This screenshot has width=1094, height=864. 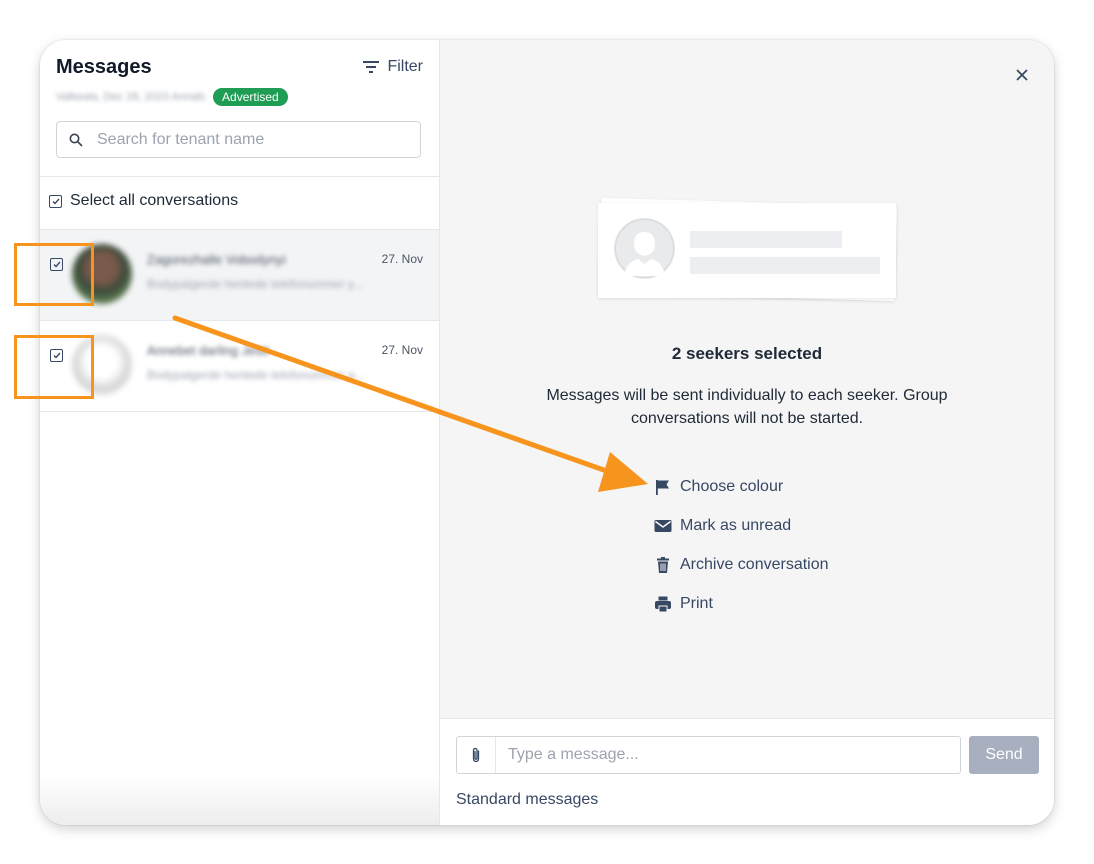 I want to click on message-input, so click(x=728, y=755).